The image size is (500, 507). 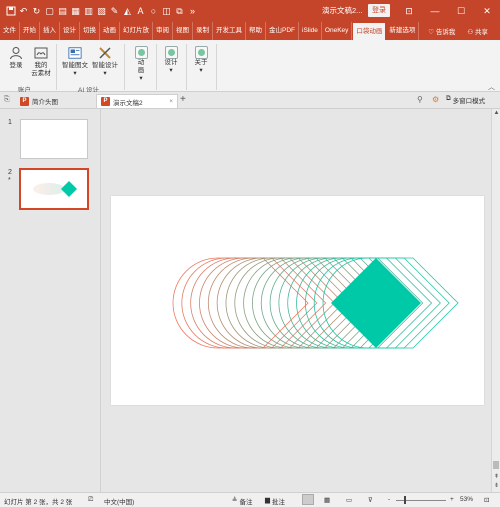 What do you see at coordinates (90, 500) in the screenshot?
I see `accessibility-icon: ⎚` at bounding box center [90, 500].